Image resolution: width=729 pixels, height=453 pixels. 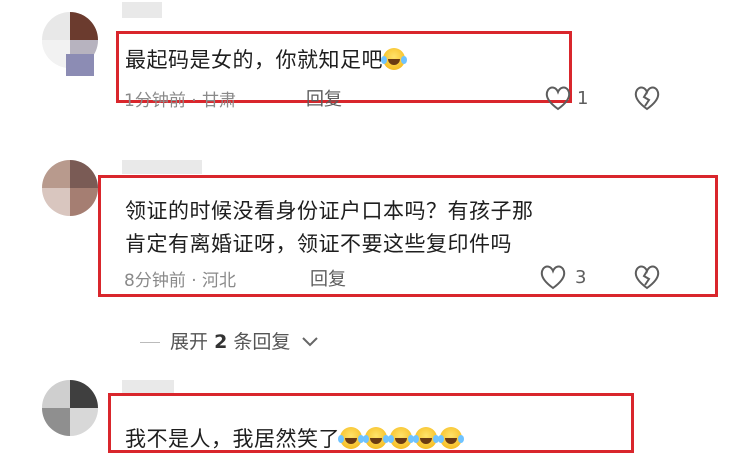 I want to click on comment-text-content: 我不是人，我居然笑了, so click(x=232, y=439).